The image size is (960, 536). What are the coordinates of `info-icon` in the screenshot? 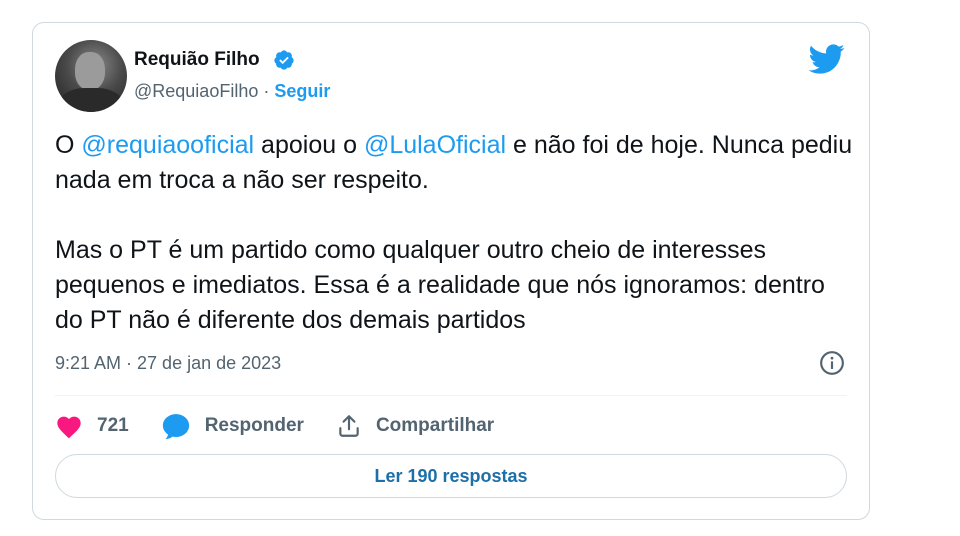 It's located at (832, 363).